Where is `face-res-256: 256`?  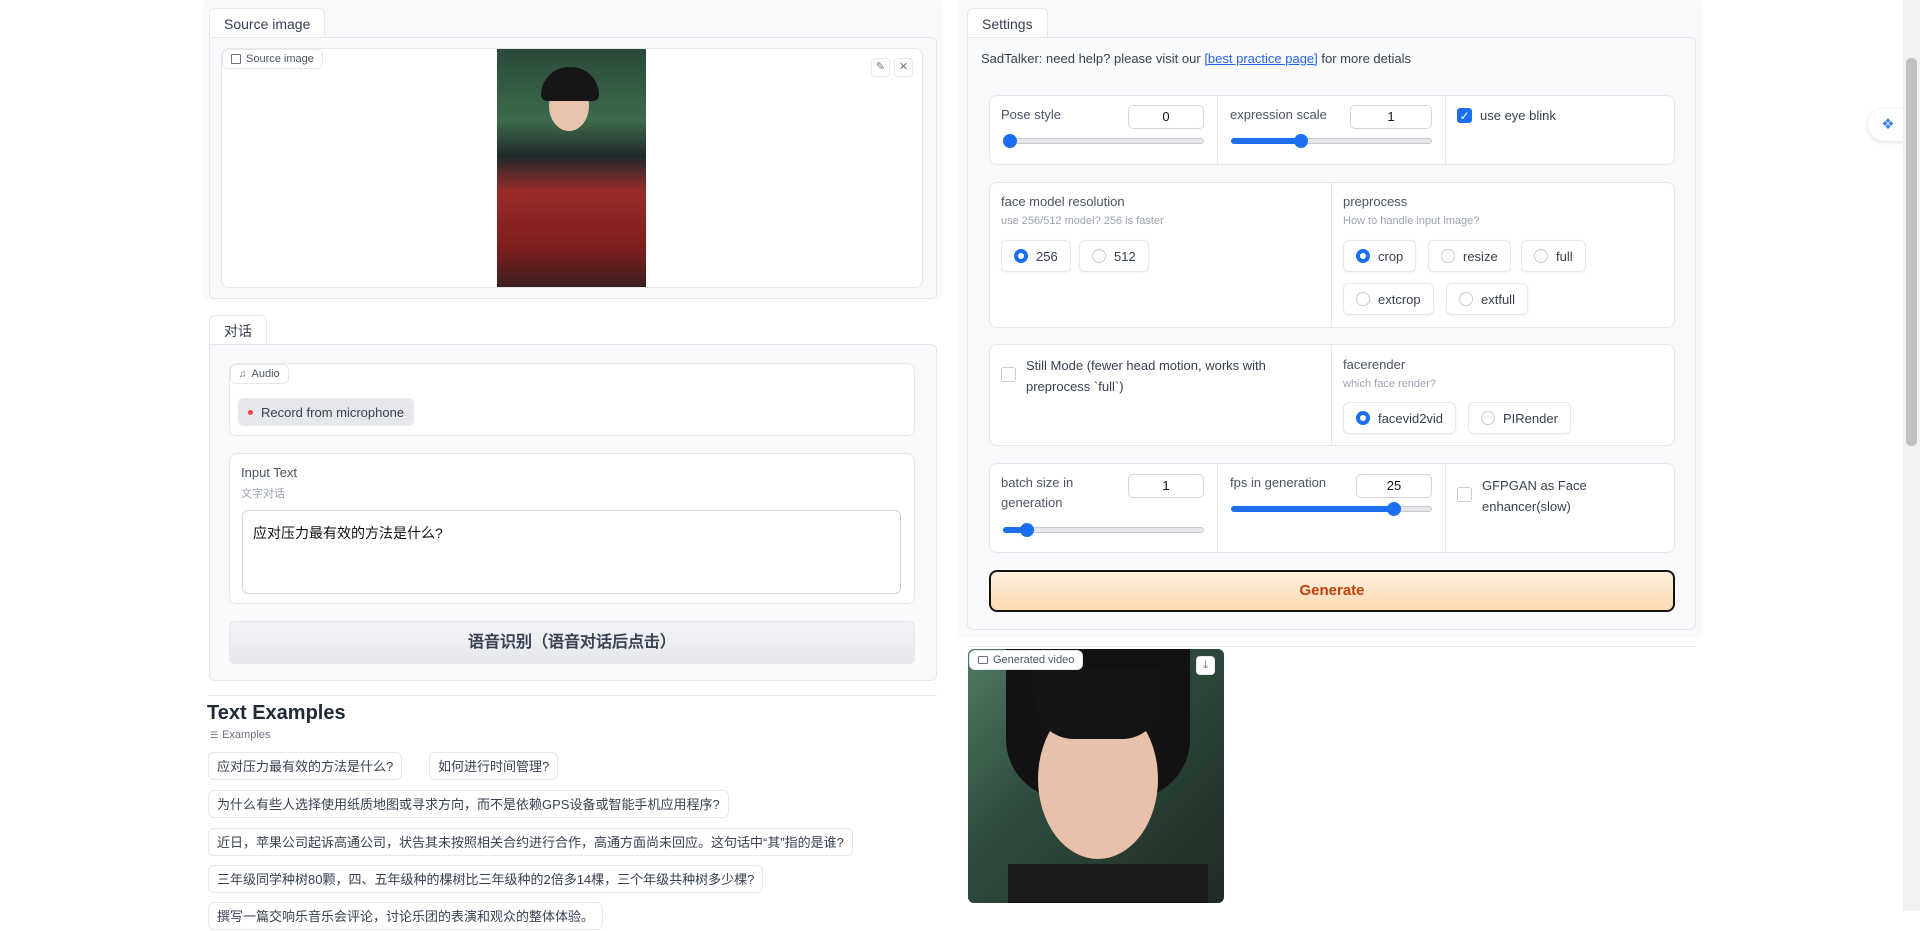
face-res-256: 256 is located at coordinates (1036, 256).